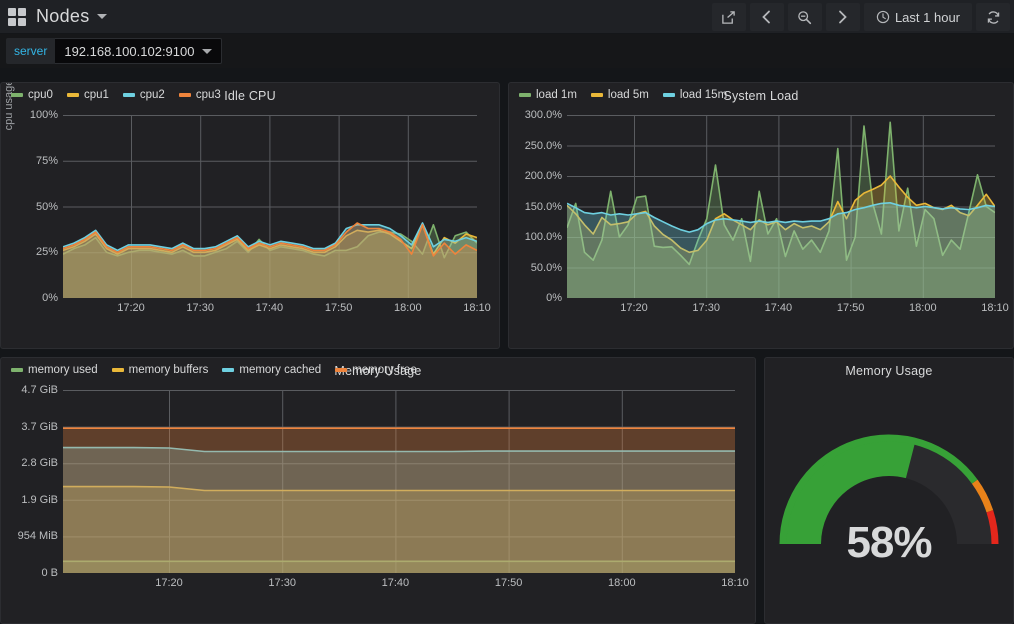  I want to click on share-dashboard-button, so click(728, 17).